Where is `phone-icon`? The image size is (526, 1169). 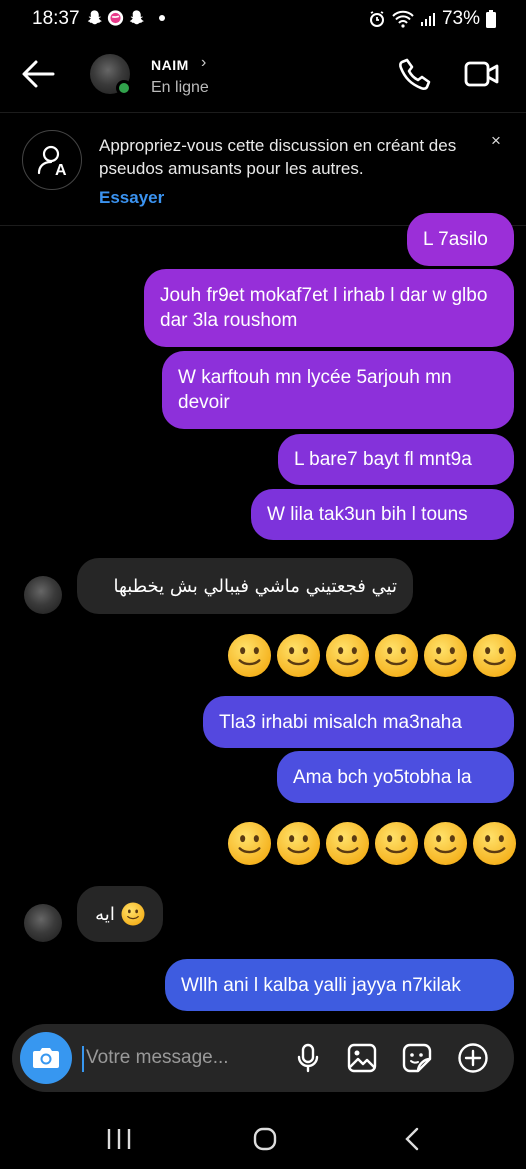 phone-icon is located at coordinates (415, 74).